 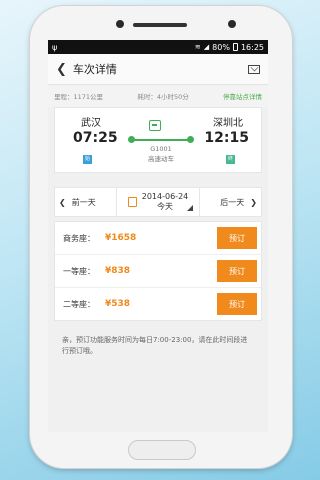 I want to click on chevron-right-icon: ❯, so click(x=253, y=202).